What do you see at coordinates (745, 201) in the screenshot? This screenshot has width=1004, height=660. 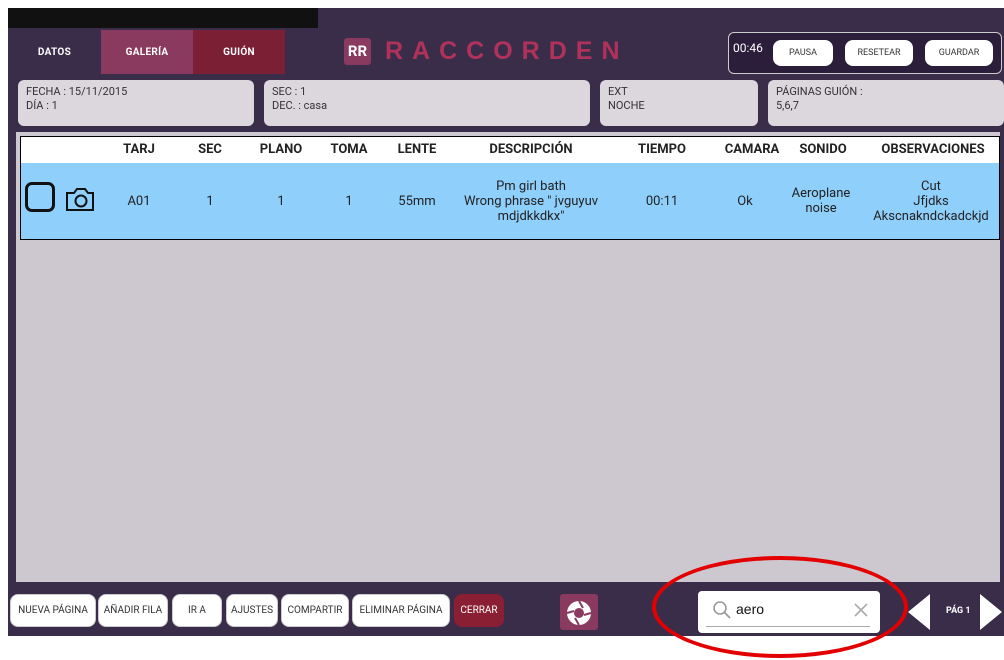 I see `cell-camara: Ok` at bounding box center [745, 201].